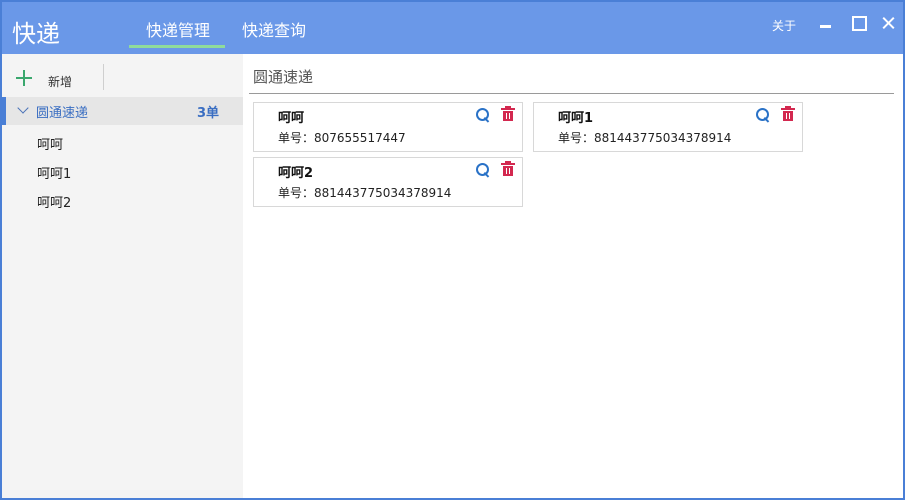 The width and height of the screenshot is (905, 500). What do you see at coordinates (54, 201) in the screenshot?
I see `sidebar-item-hehe2: 呵呵2` at bounding box center [54, 201].